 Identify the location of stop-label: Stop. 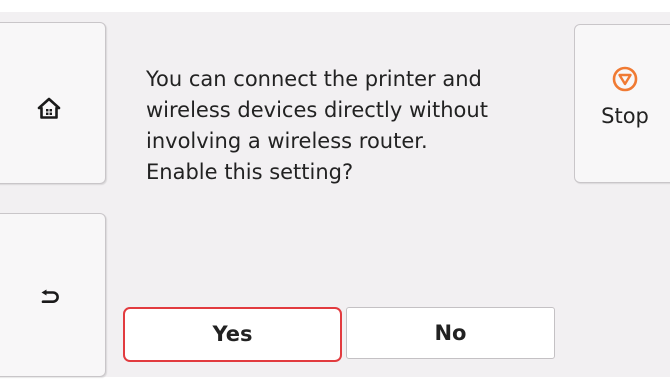
(625, 116).